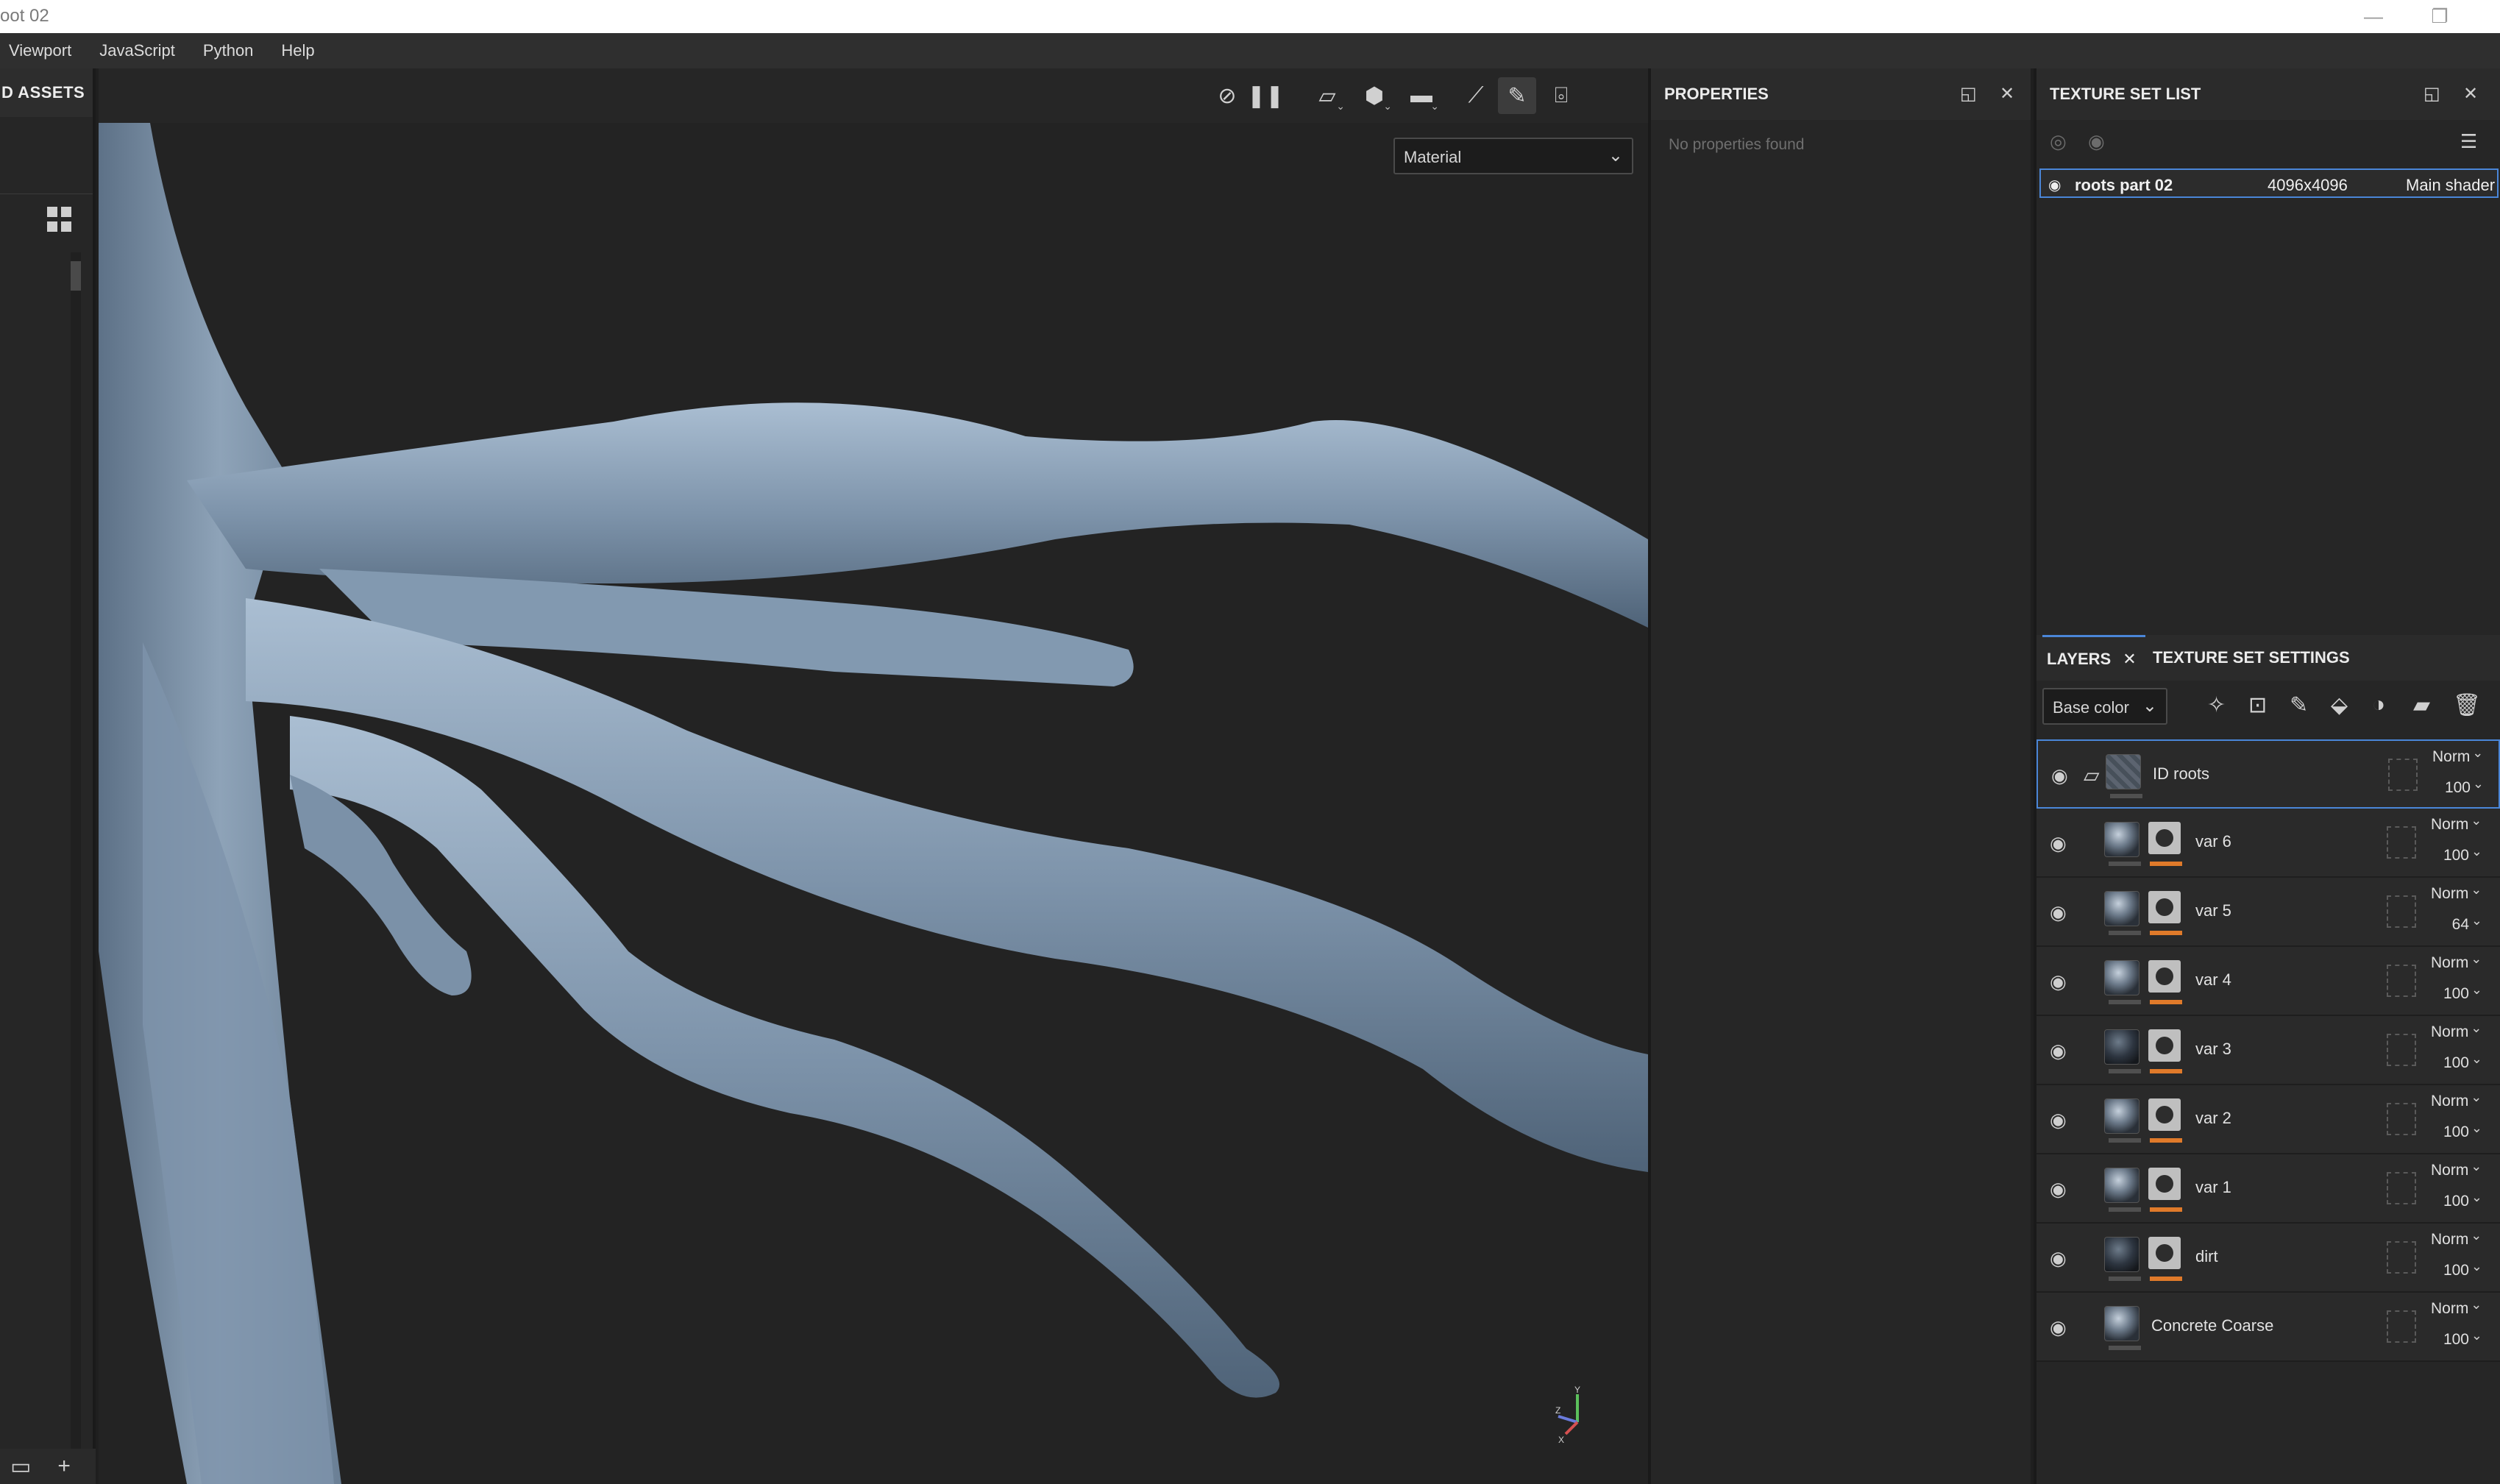 The height and width of the screenshot is (1484, 2500). Describe the element at coordinates (2093, 658) in the screenshot. I see `tab-layers: LAYERS ✕` at that location.